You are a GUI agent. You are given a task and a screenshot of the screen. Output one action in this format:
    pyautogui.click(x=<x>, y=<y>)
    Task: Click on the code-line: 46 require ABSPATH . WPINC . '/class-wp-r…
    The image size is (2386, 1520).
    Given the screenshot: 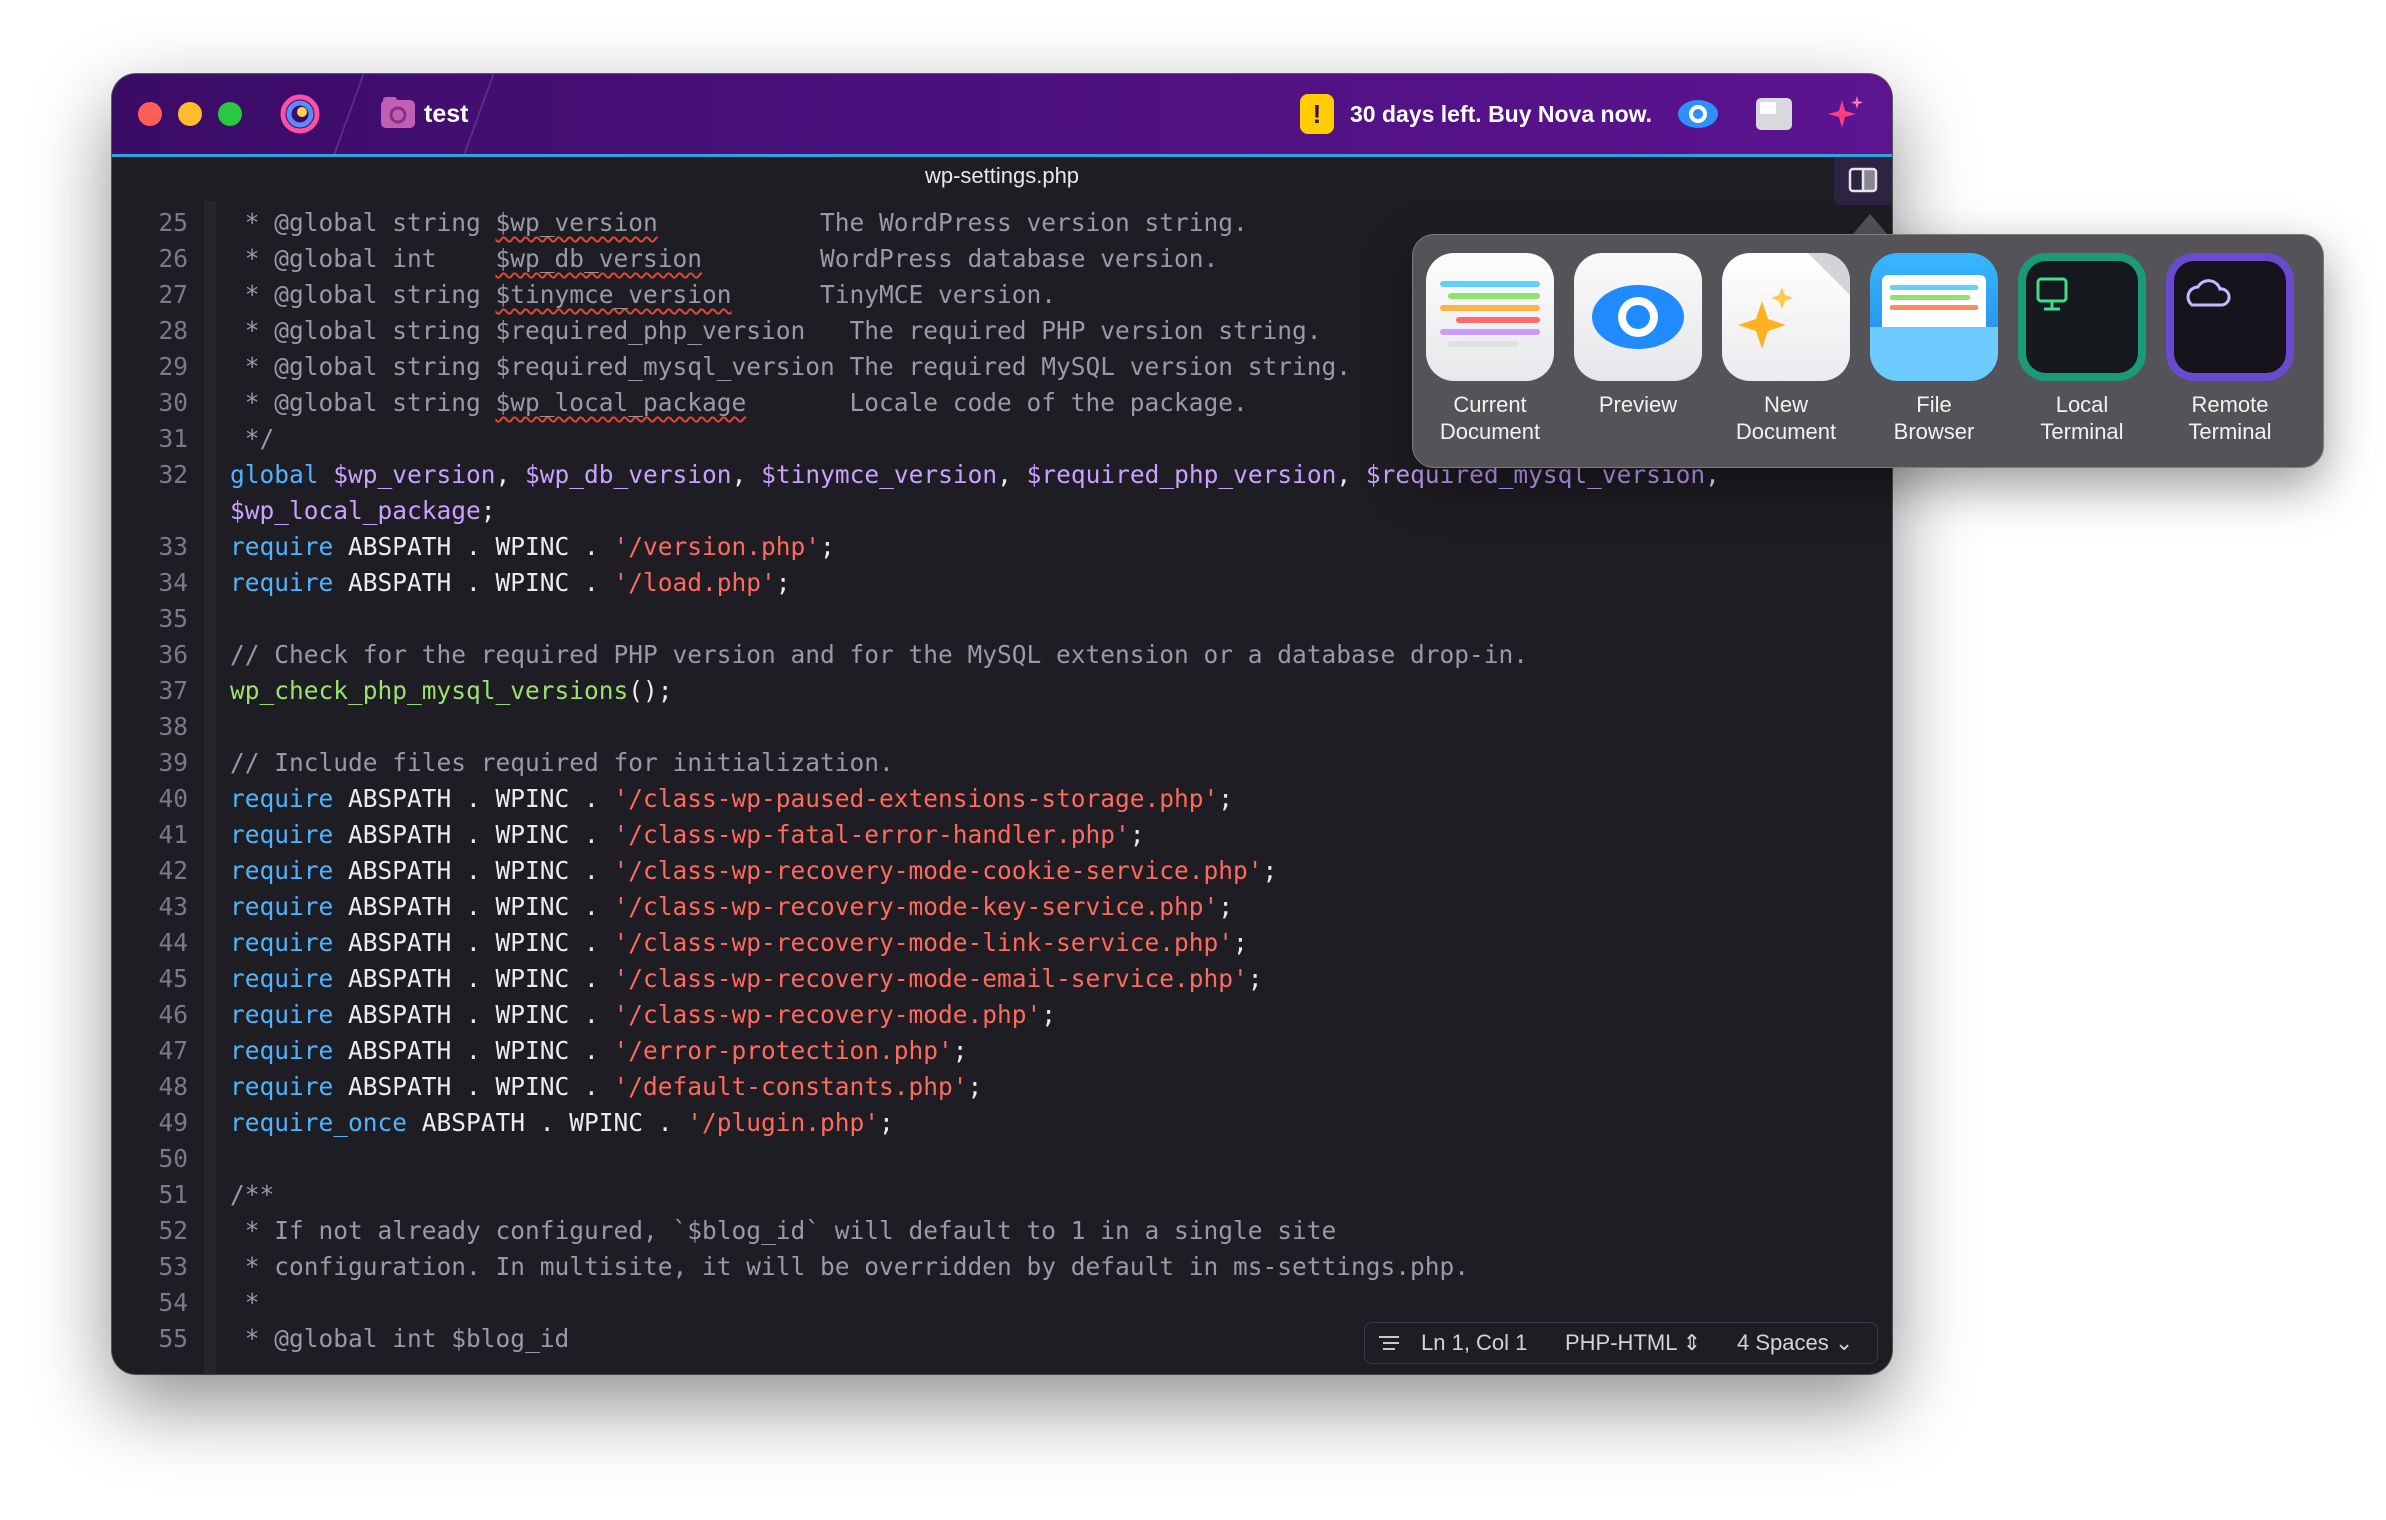 What is the action you would take?
    pyautogui.click(x=1002, y=1015)
    